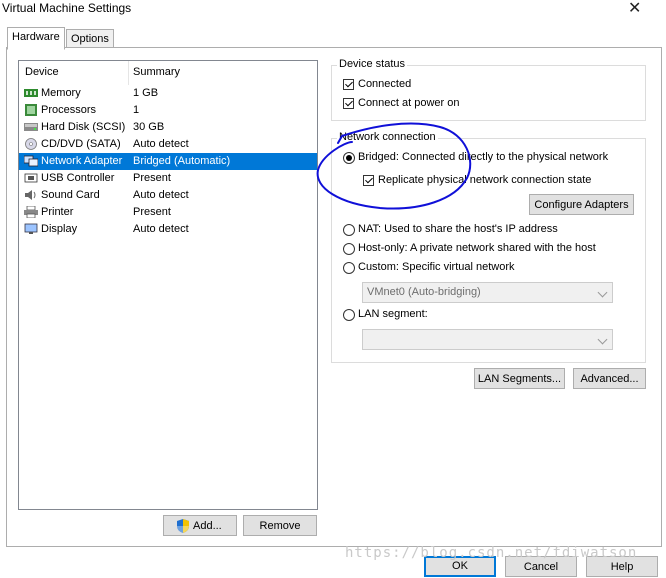 Image resolution: width=666 pixels, height=578 pixels. I want to click on device-row-network-adapter: Network Adapter Bridged (Automatic), so click(168, 161).